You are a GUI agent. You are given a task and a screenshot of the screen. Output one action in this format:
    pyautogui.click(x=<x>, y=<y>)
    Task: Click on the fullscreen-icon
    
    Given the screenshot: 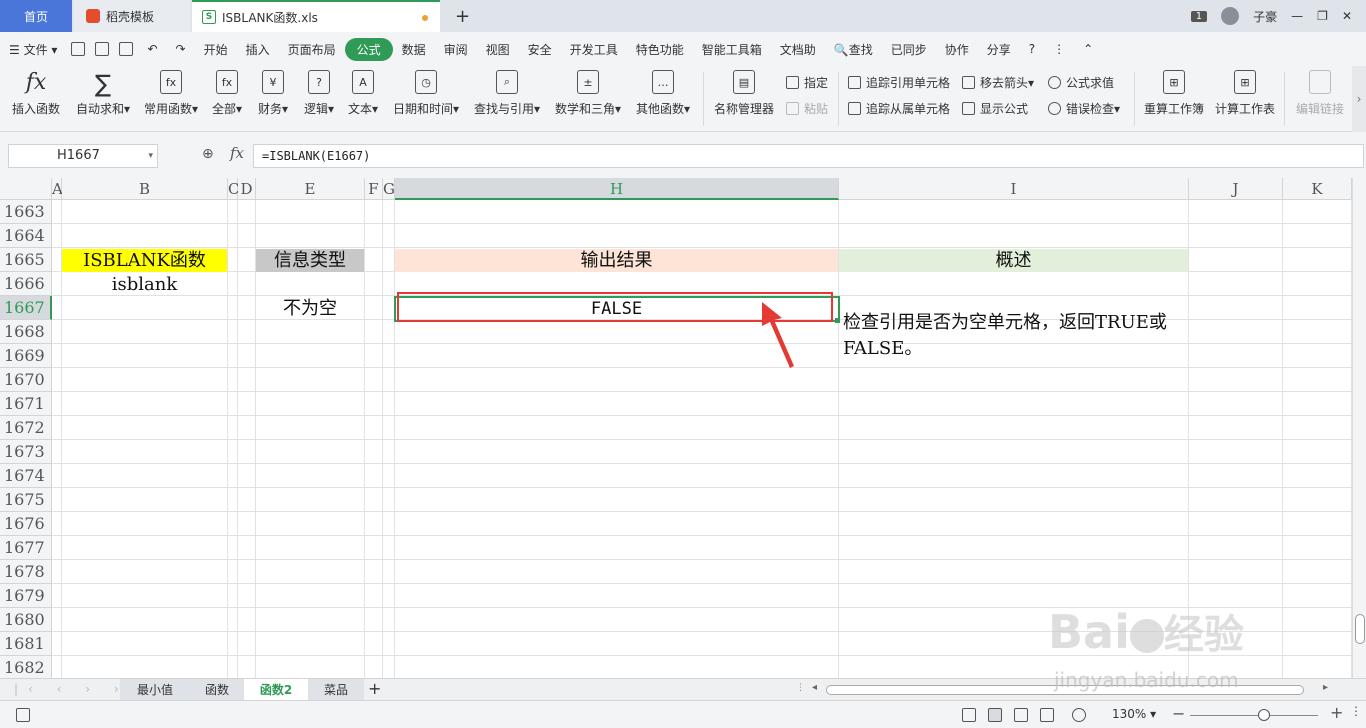 What is the action you would take?
    pyautogui.click(x=969, y=715)
    